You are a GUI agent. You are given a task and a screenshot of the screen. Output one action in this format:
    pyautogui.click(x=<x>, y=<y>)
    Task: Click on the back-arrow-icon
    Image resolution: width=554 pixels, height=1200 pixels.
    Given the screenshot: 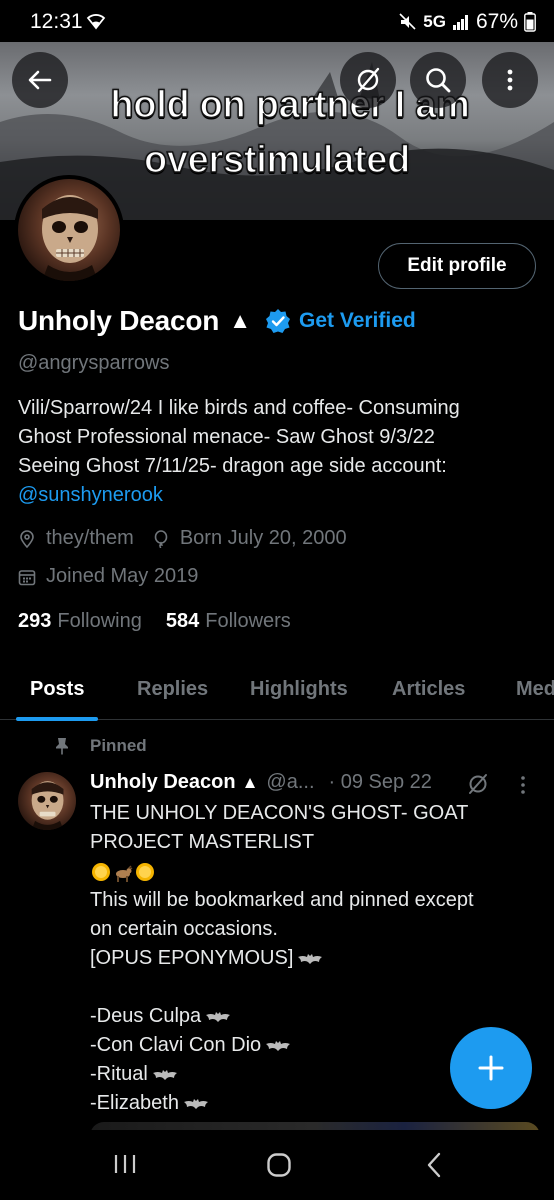 What is the action you would take?
    pyautogui.click(x=40, y=80)
    